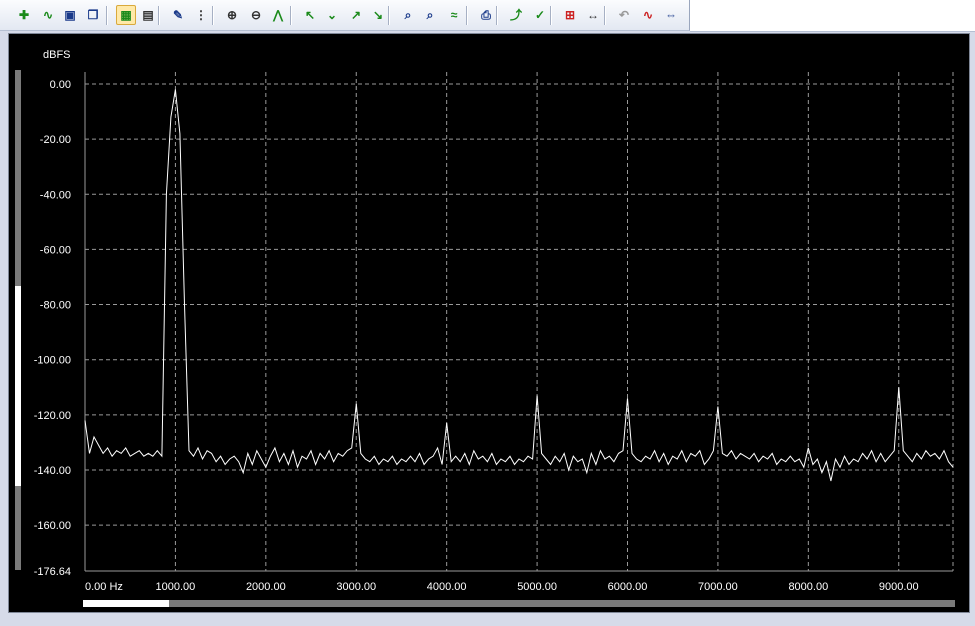 This screenshot has width=975, height=626. Describe the element at coordinates (408, 15) in the screenshot. I see `zoom-x-icon: ⌕` at that location.